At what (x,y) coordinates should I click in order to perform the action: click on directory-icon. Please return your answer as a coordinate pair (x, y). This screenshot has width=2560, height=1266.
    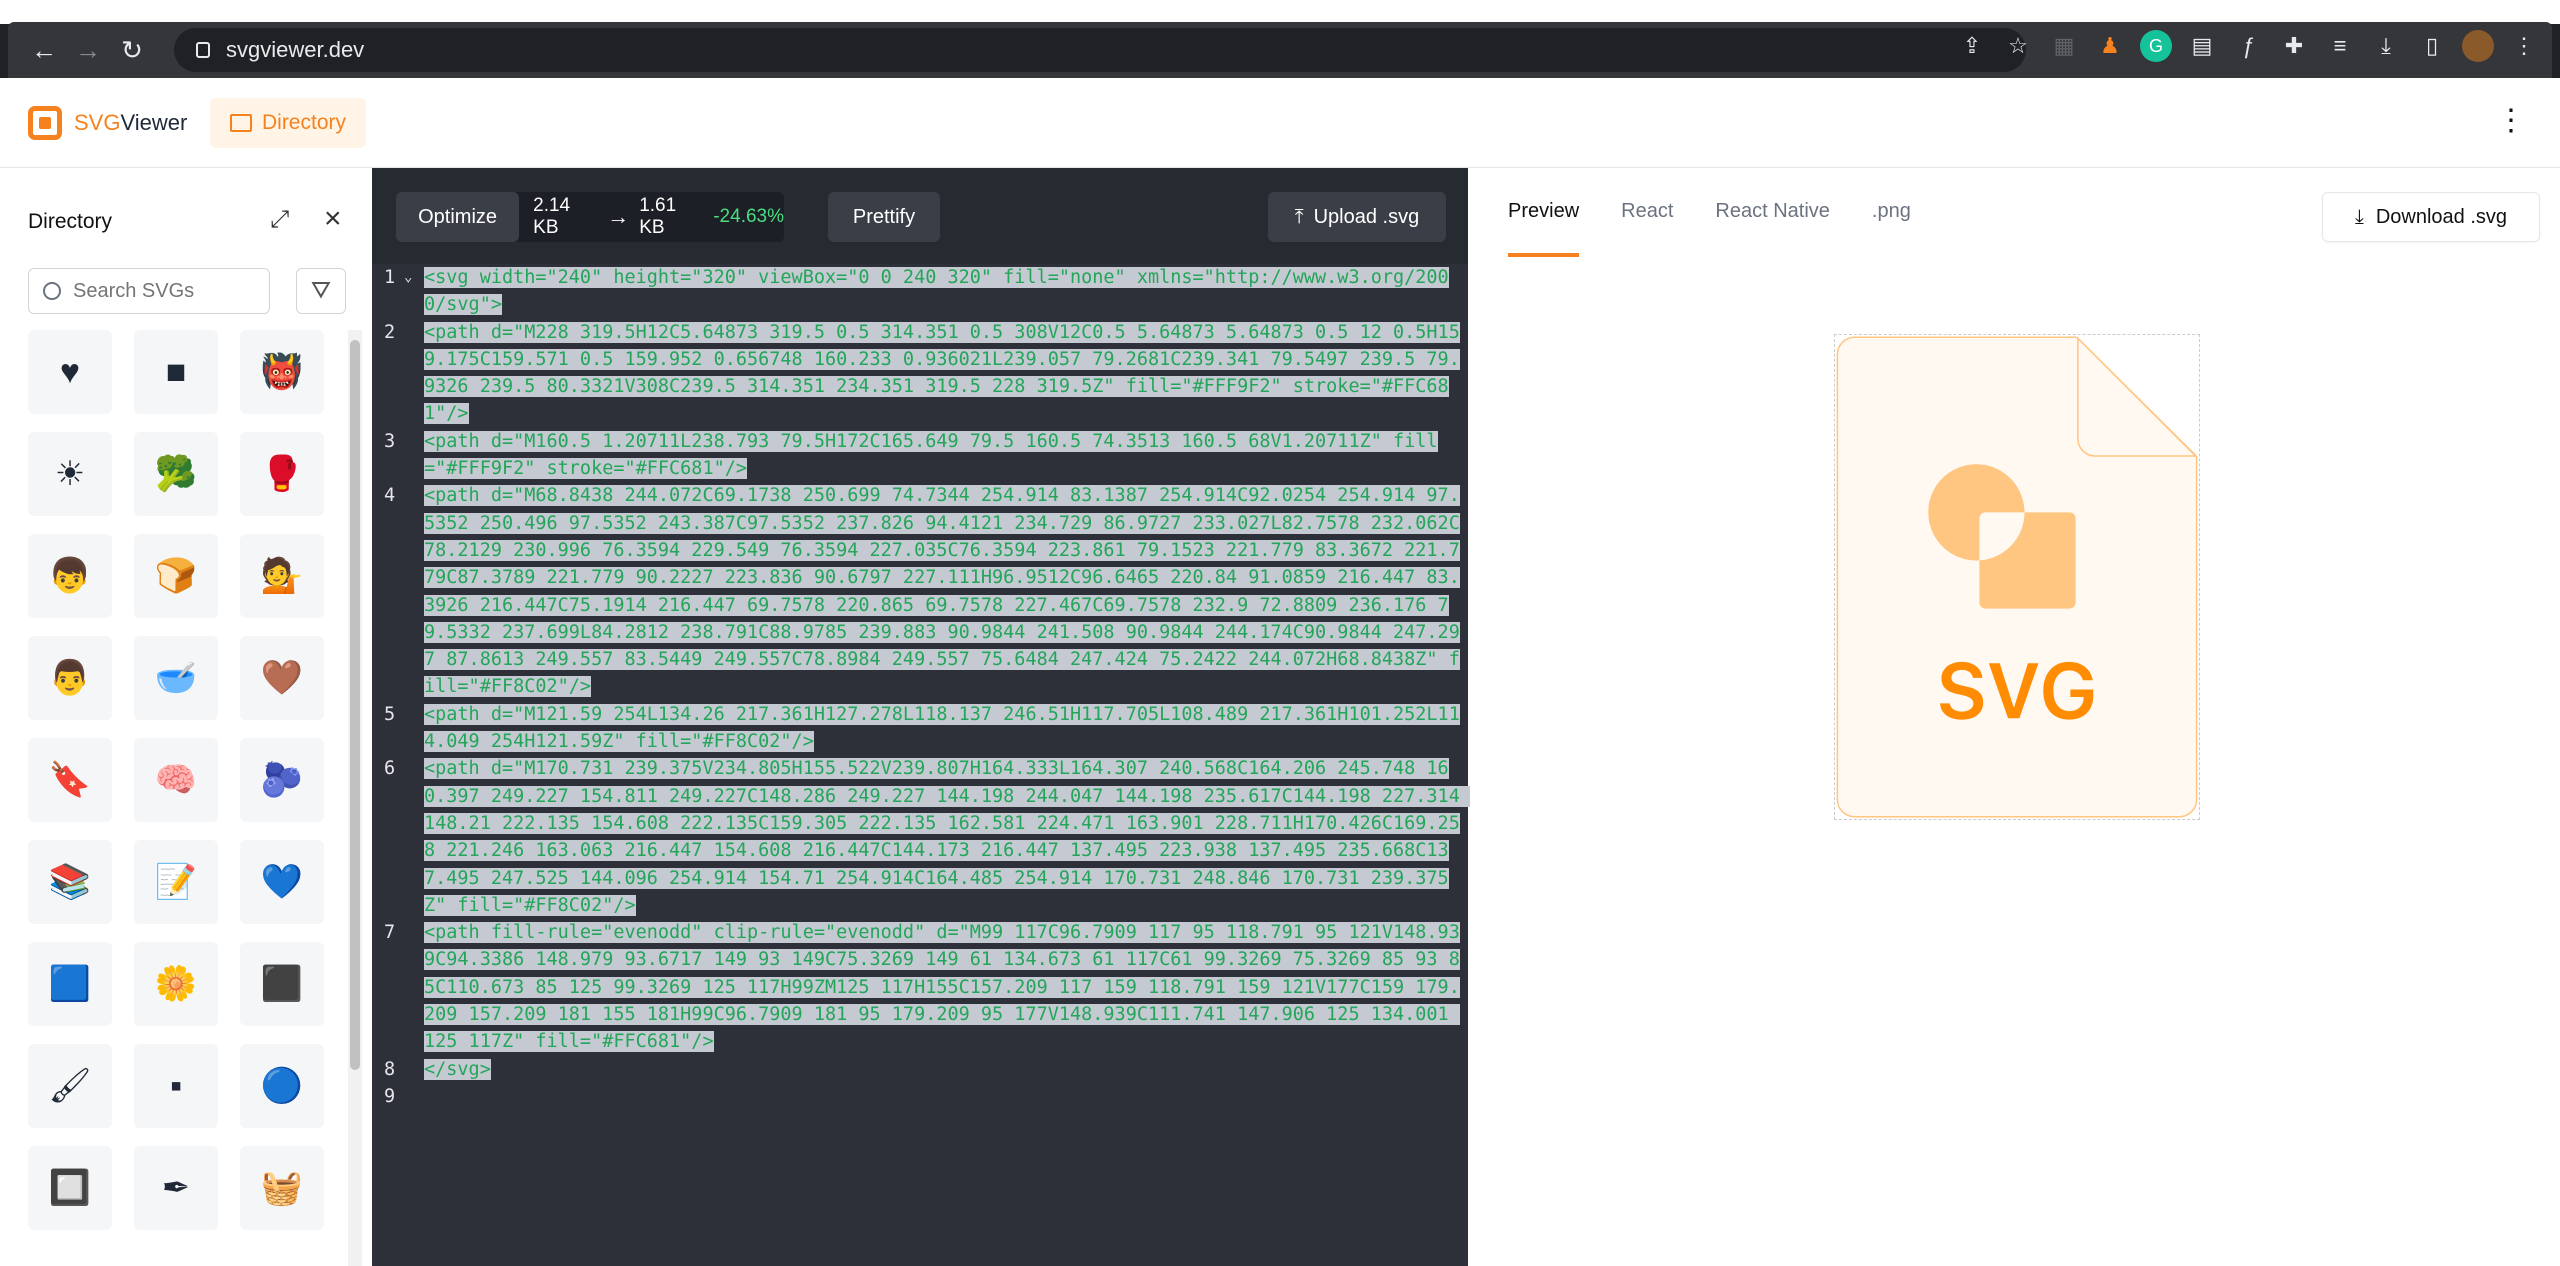
    Looking at the image, I should click on (240, 123).